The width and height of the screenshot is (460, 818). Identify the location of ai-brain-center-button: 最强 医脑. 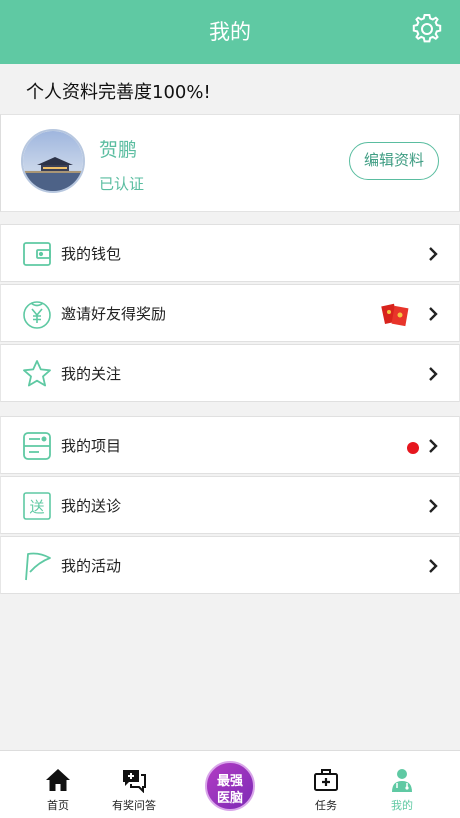
(230, 786).